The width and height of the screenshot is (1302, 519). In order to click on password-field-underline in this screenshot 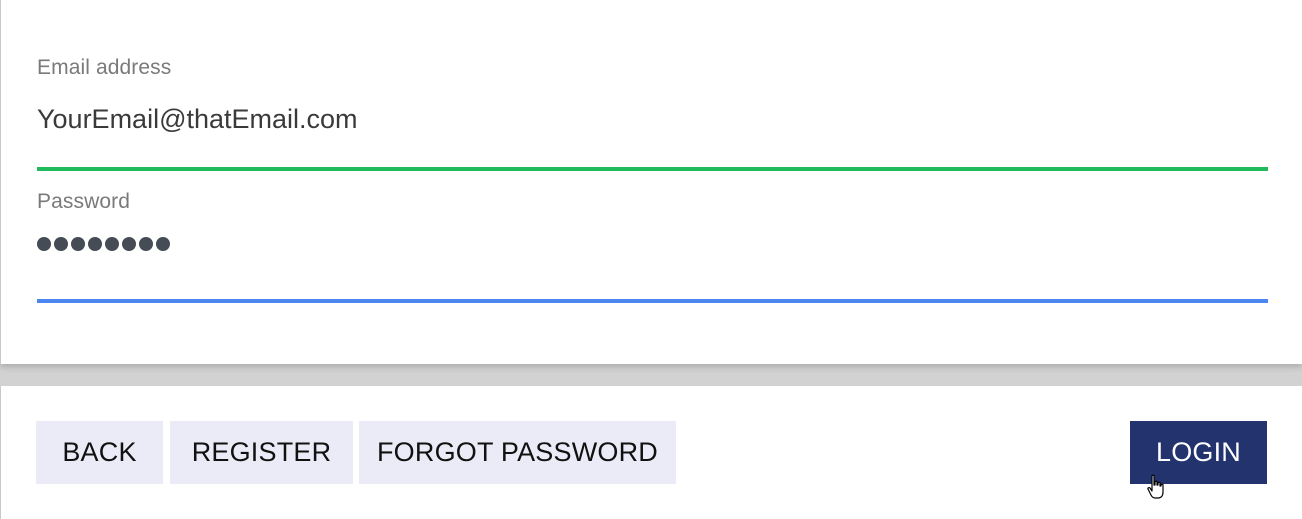, I will do `click(652, 301)`.